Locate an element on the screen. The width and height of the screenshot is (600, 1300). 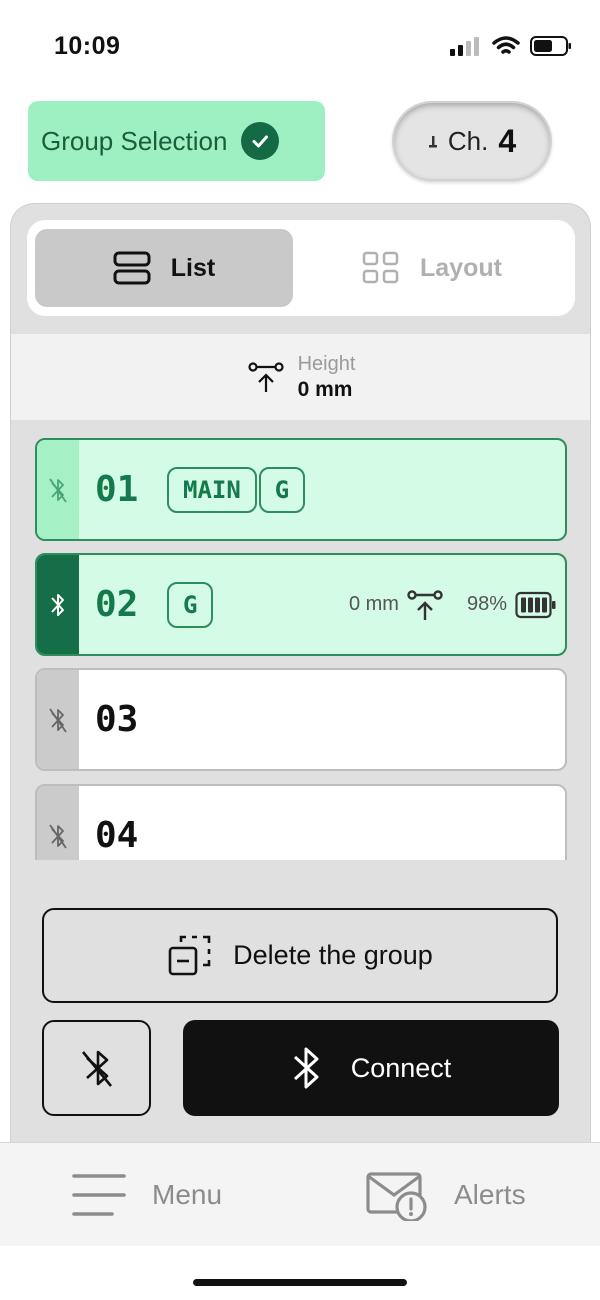
device-tags: G is located at coordinates (190, 604).